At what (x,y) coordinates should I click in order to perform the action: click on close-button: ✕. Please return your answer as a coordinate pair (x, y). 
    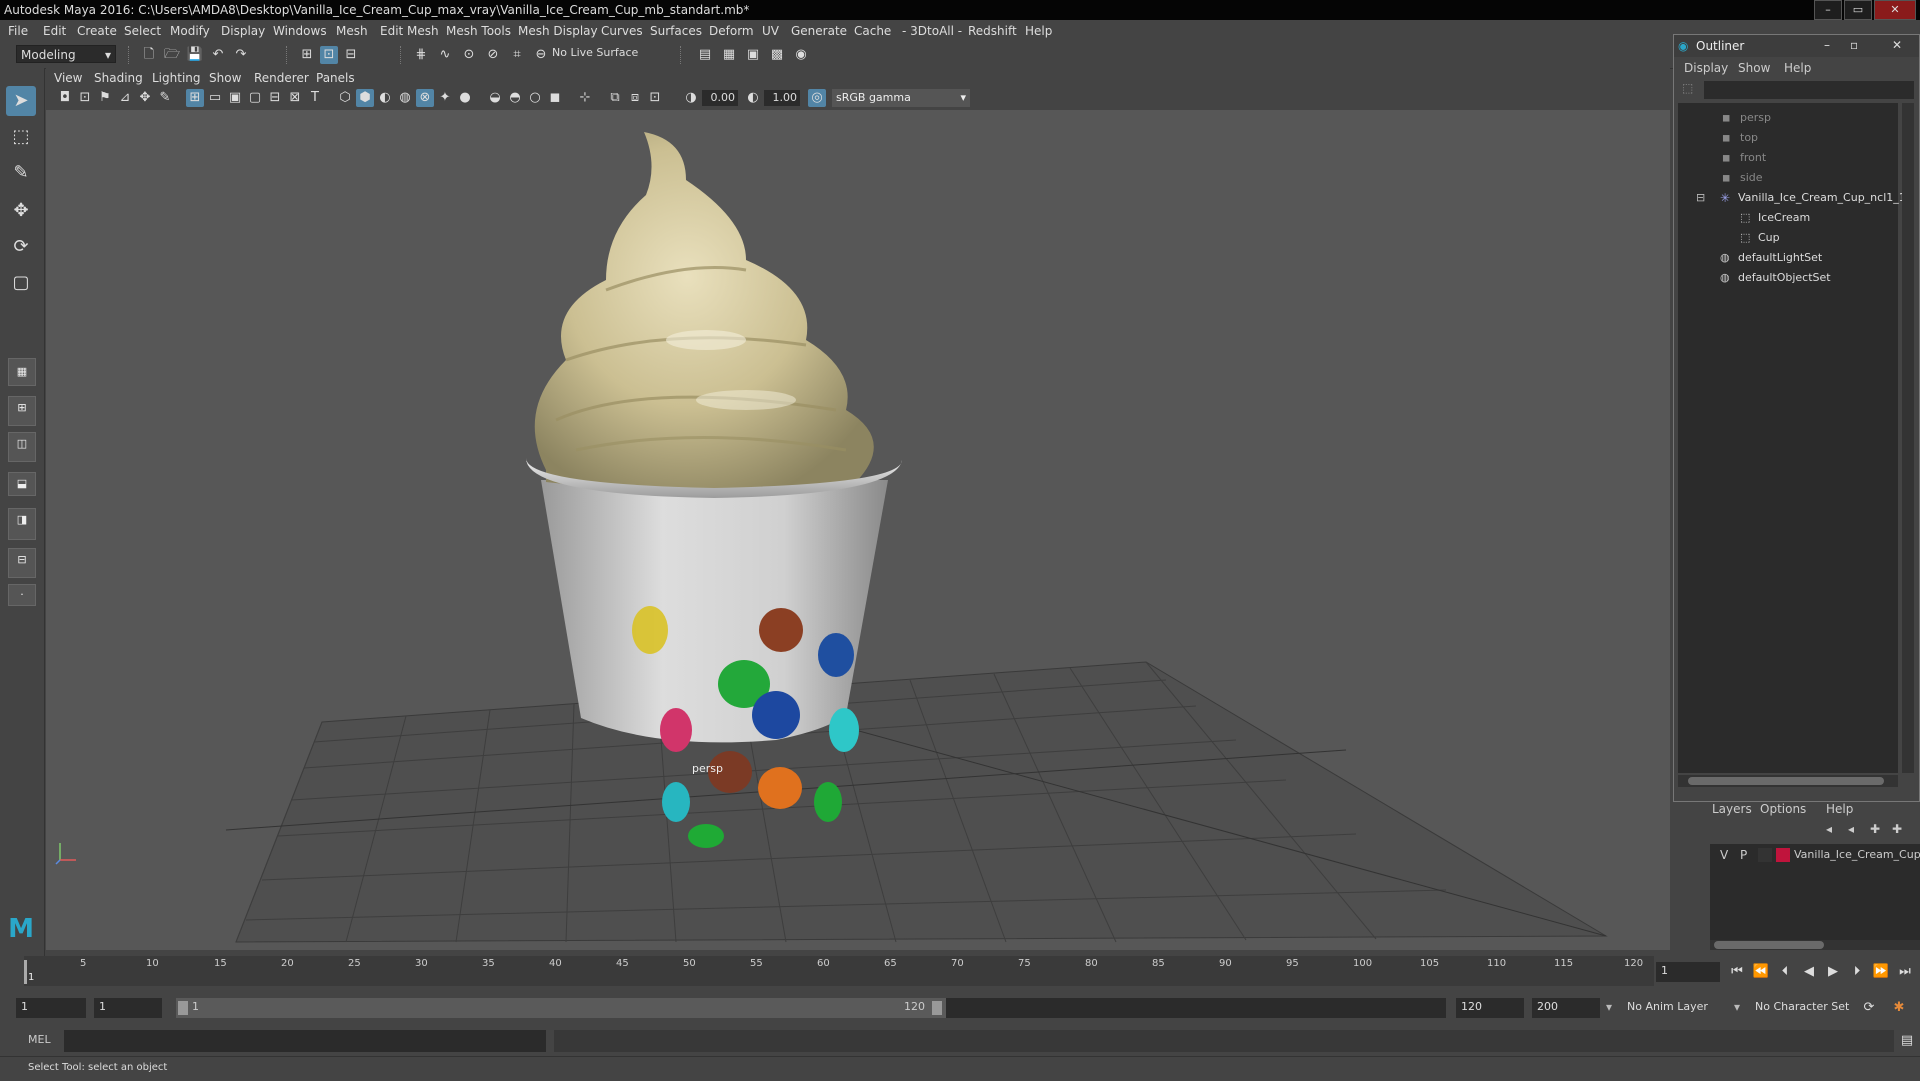
    Looking at the image, I should click on (1895, 10).